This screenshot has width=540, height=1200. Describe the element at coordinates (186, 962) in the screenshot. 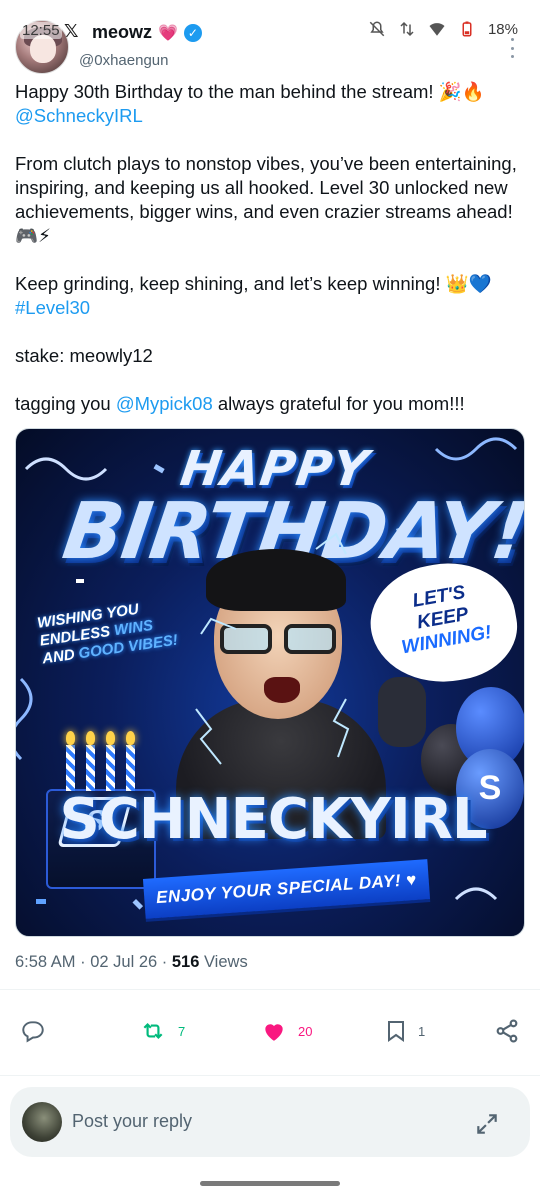

I see `views-count: 516` at that location.